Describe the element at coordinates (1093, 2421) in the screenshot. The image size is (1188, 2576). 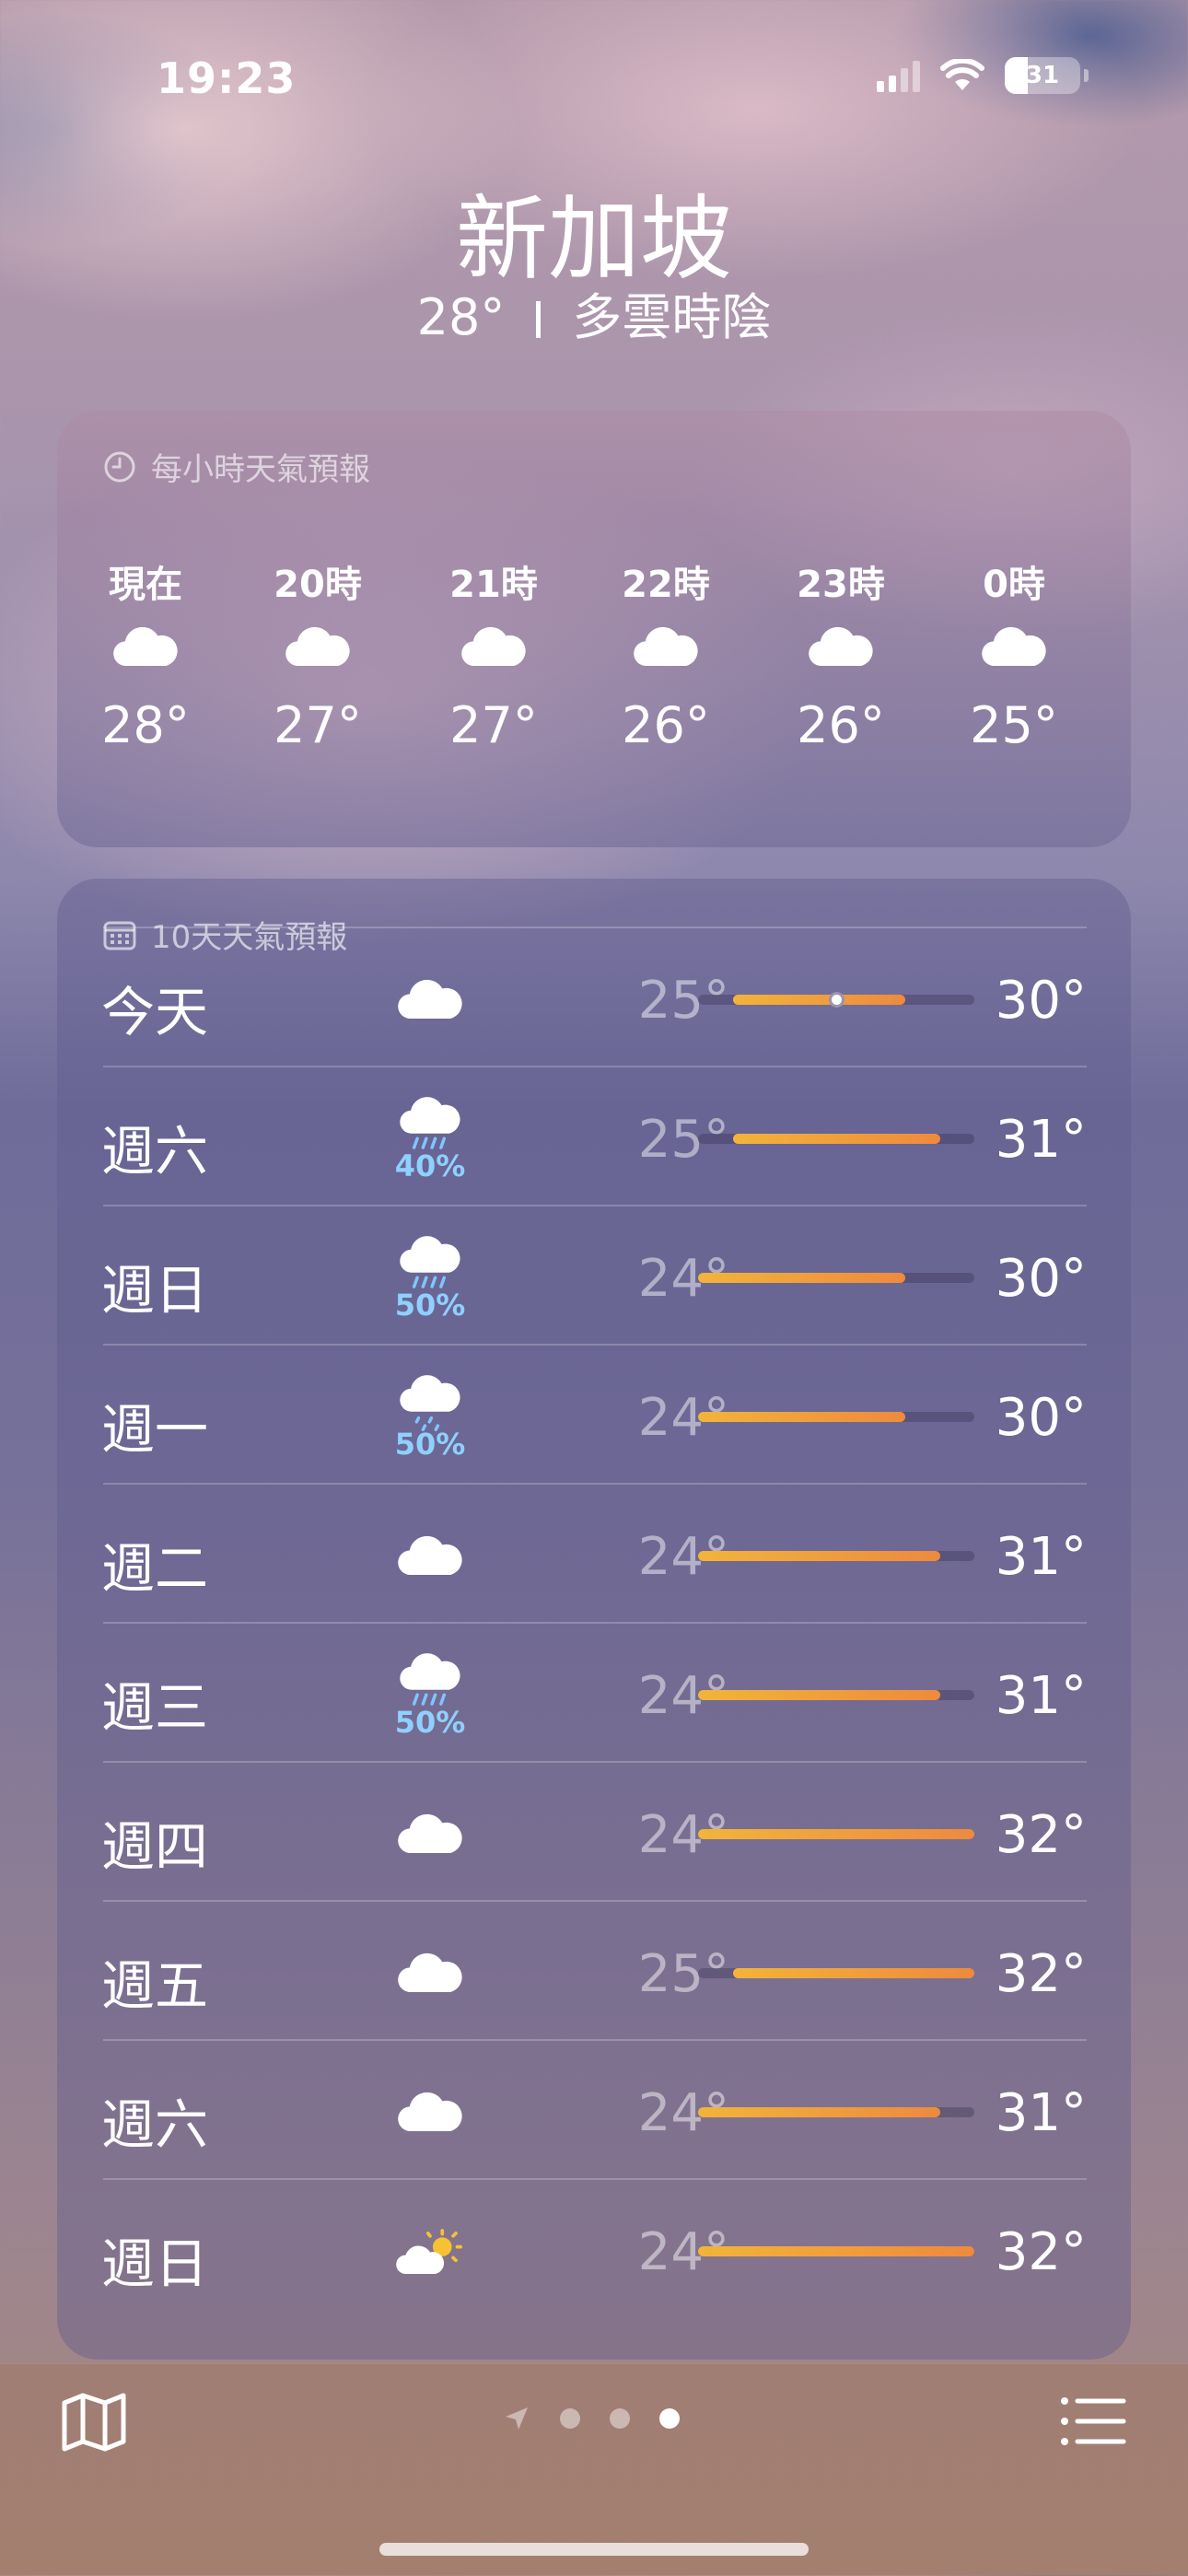
I see `list-icon` at that location.